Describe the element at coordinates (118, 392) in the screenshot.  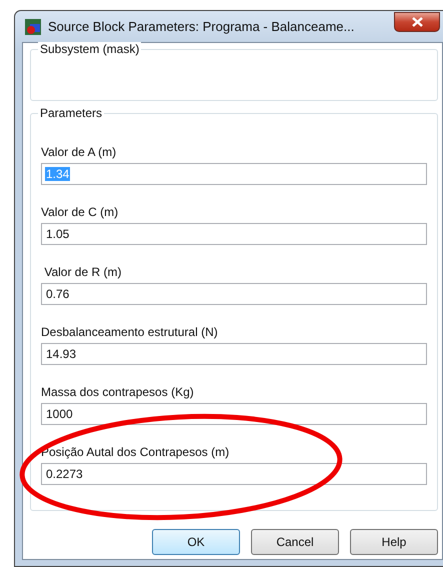
I see `field-label: Massa dos contrapesos (Kg)` at that location.